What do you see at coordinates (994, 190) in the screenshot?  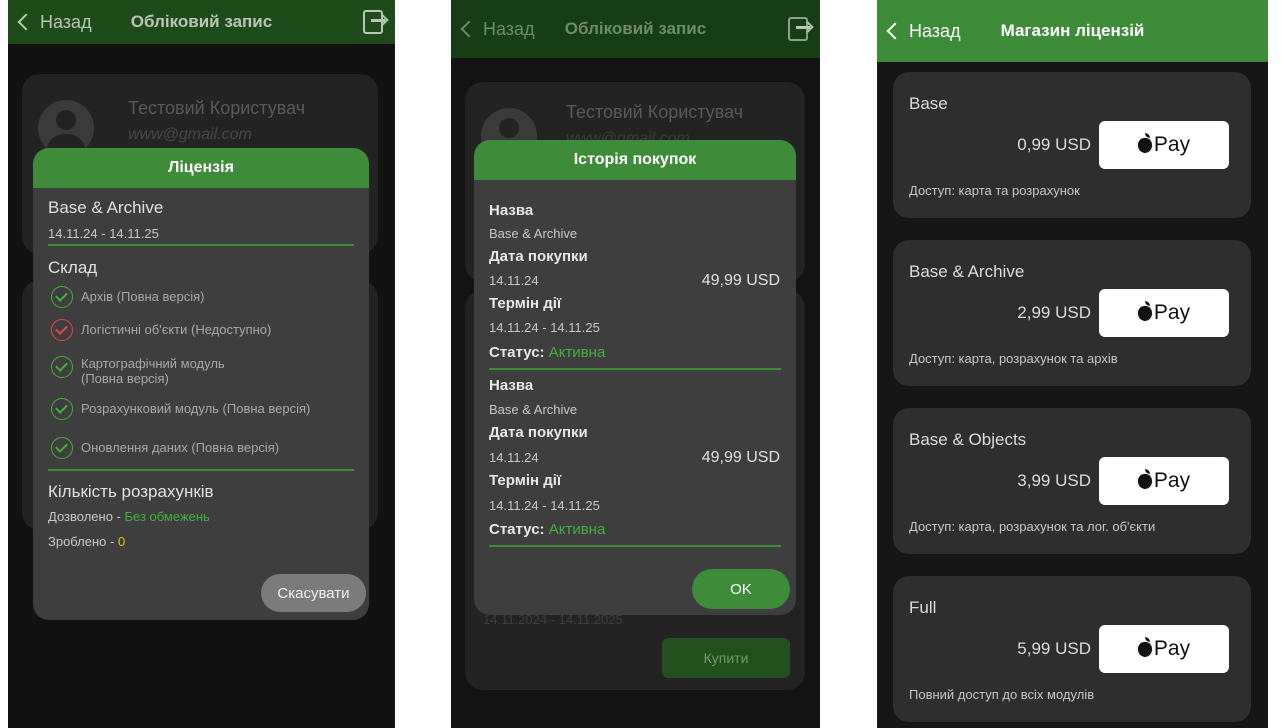 I see `product-description: Доступ: карта та розрахунок` at bounding box center [994, 190].